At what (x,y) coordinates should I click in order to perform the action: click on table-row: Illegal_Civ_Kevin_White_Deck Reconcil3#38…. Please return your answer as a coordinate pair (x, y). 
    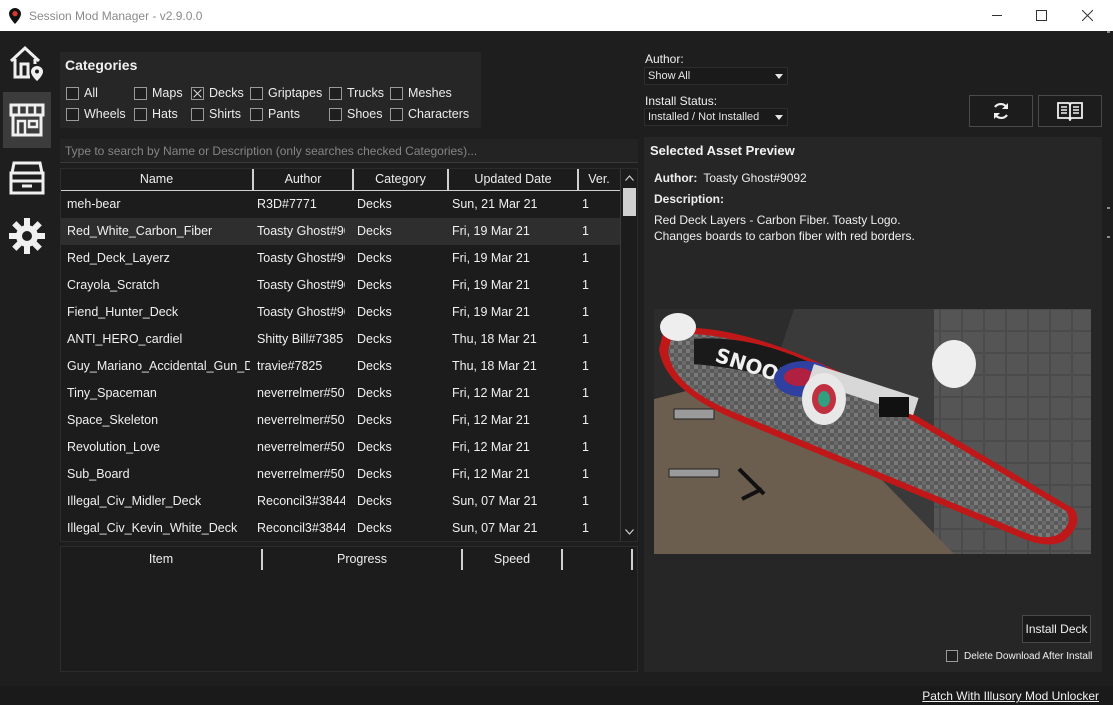
    Looking at the image, I should click on (341, 528).